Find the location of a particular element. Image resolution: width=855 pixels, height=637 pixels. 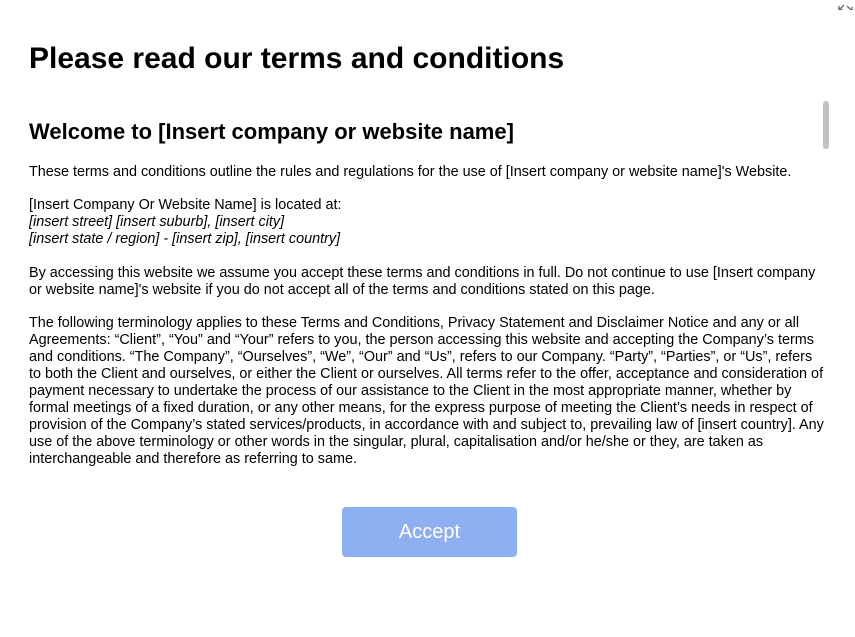

accept-button: Accept is located at coordinates (429, 532).